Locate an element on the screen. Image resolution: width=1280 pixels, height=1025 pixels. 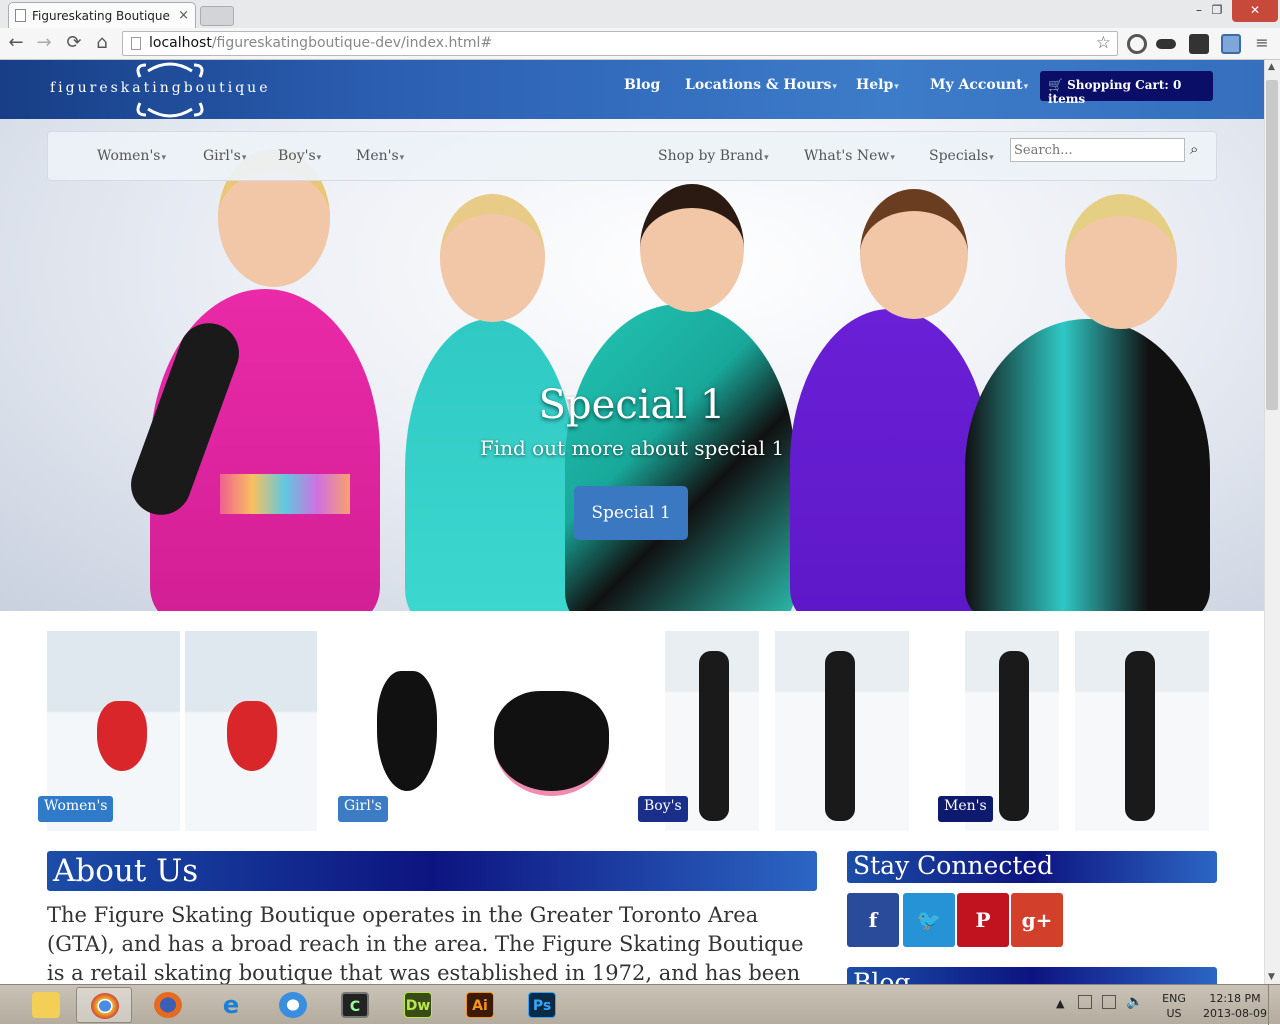
category-tile-womens: Women's is located at coordinates (177, 731).